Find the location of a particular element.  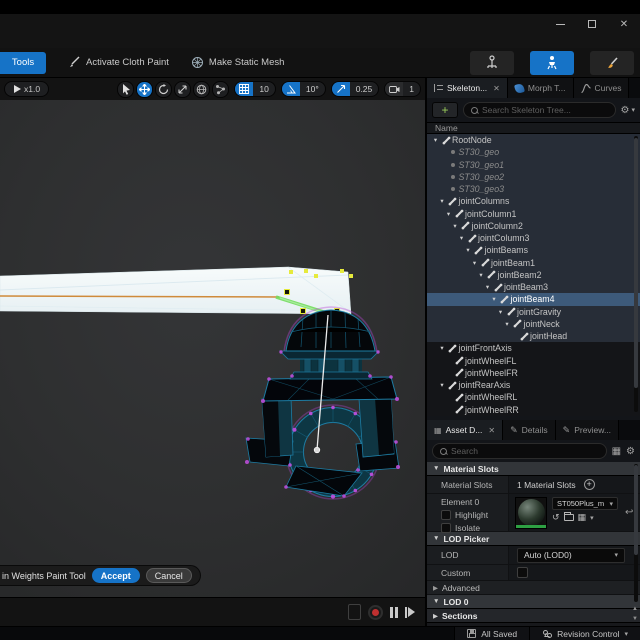

details-search-input: Search is located at coordinates (519, 451).